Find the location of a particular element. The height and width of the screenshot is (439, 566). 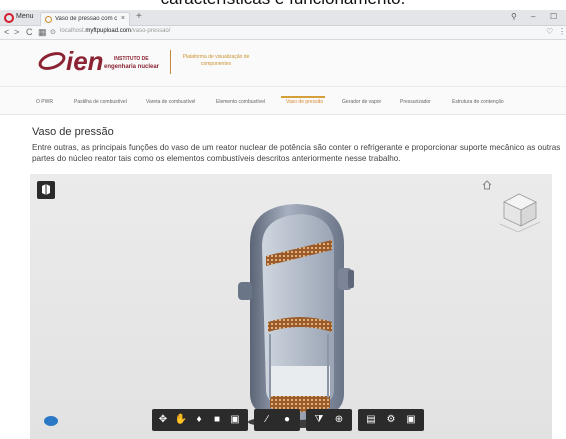

site-info-icon: ⊙ is located at coordinates (53, 32).